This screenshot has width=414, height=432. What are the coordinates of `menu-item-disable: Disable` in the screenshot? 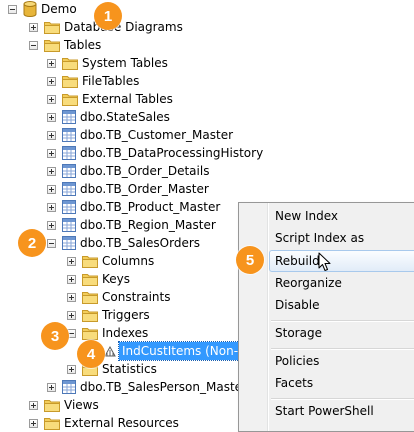 It's located at (341, 305).